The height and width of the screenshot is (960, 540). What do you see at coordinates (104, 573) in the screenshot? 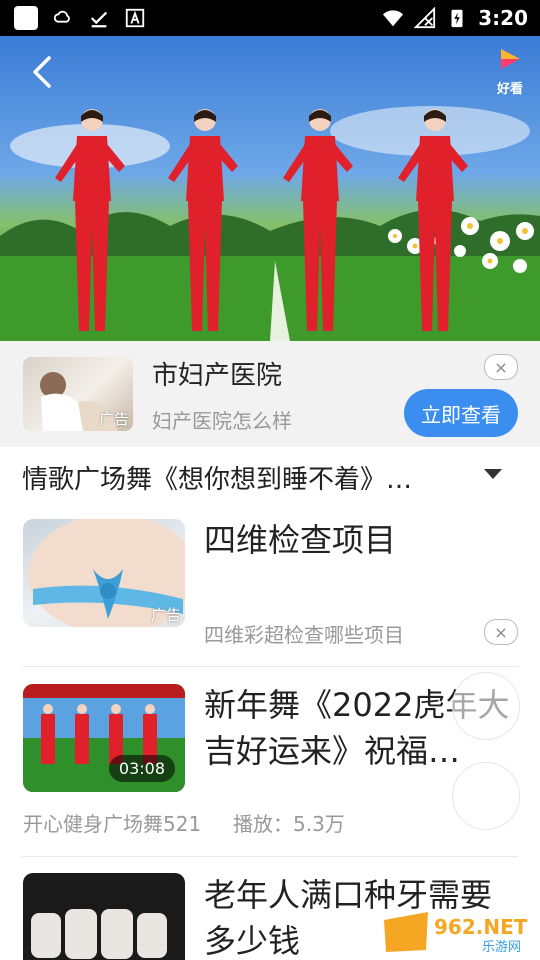
I see `feed-ad-thumbnail: 广告` at bounding box center [104, 573].